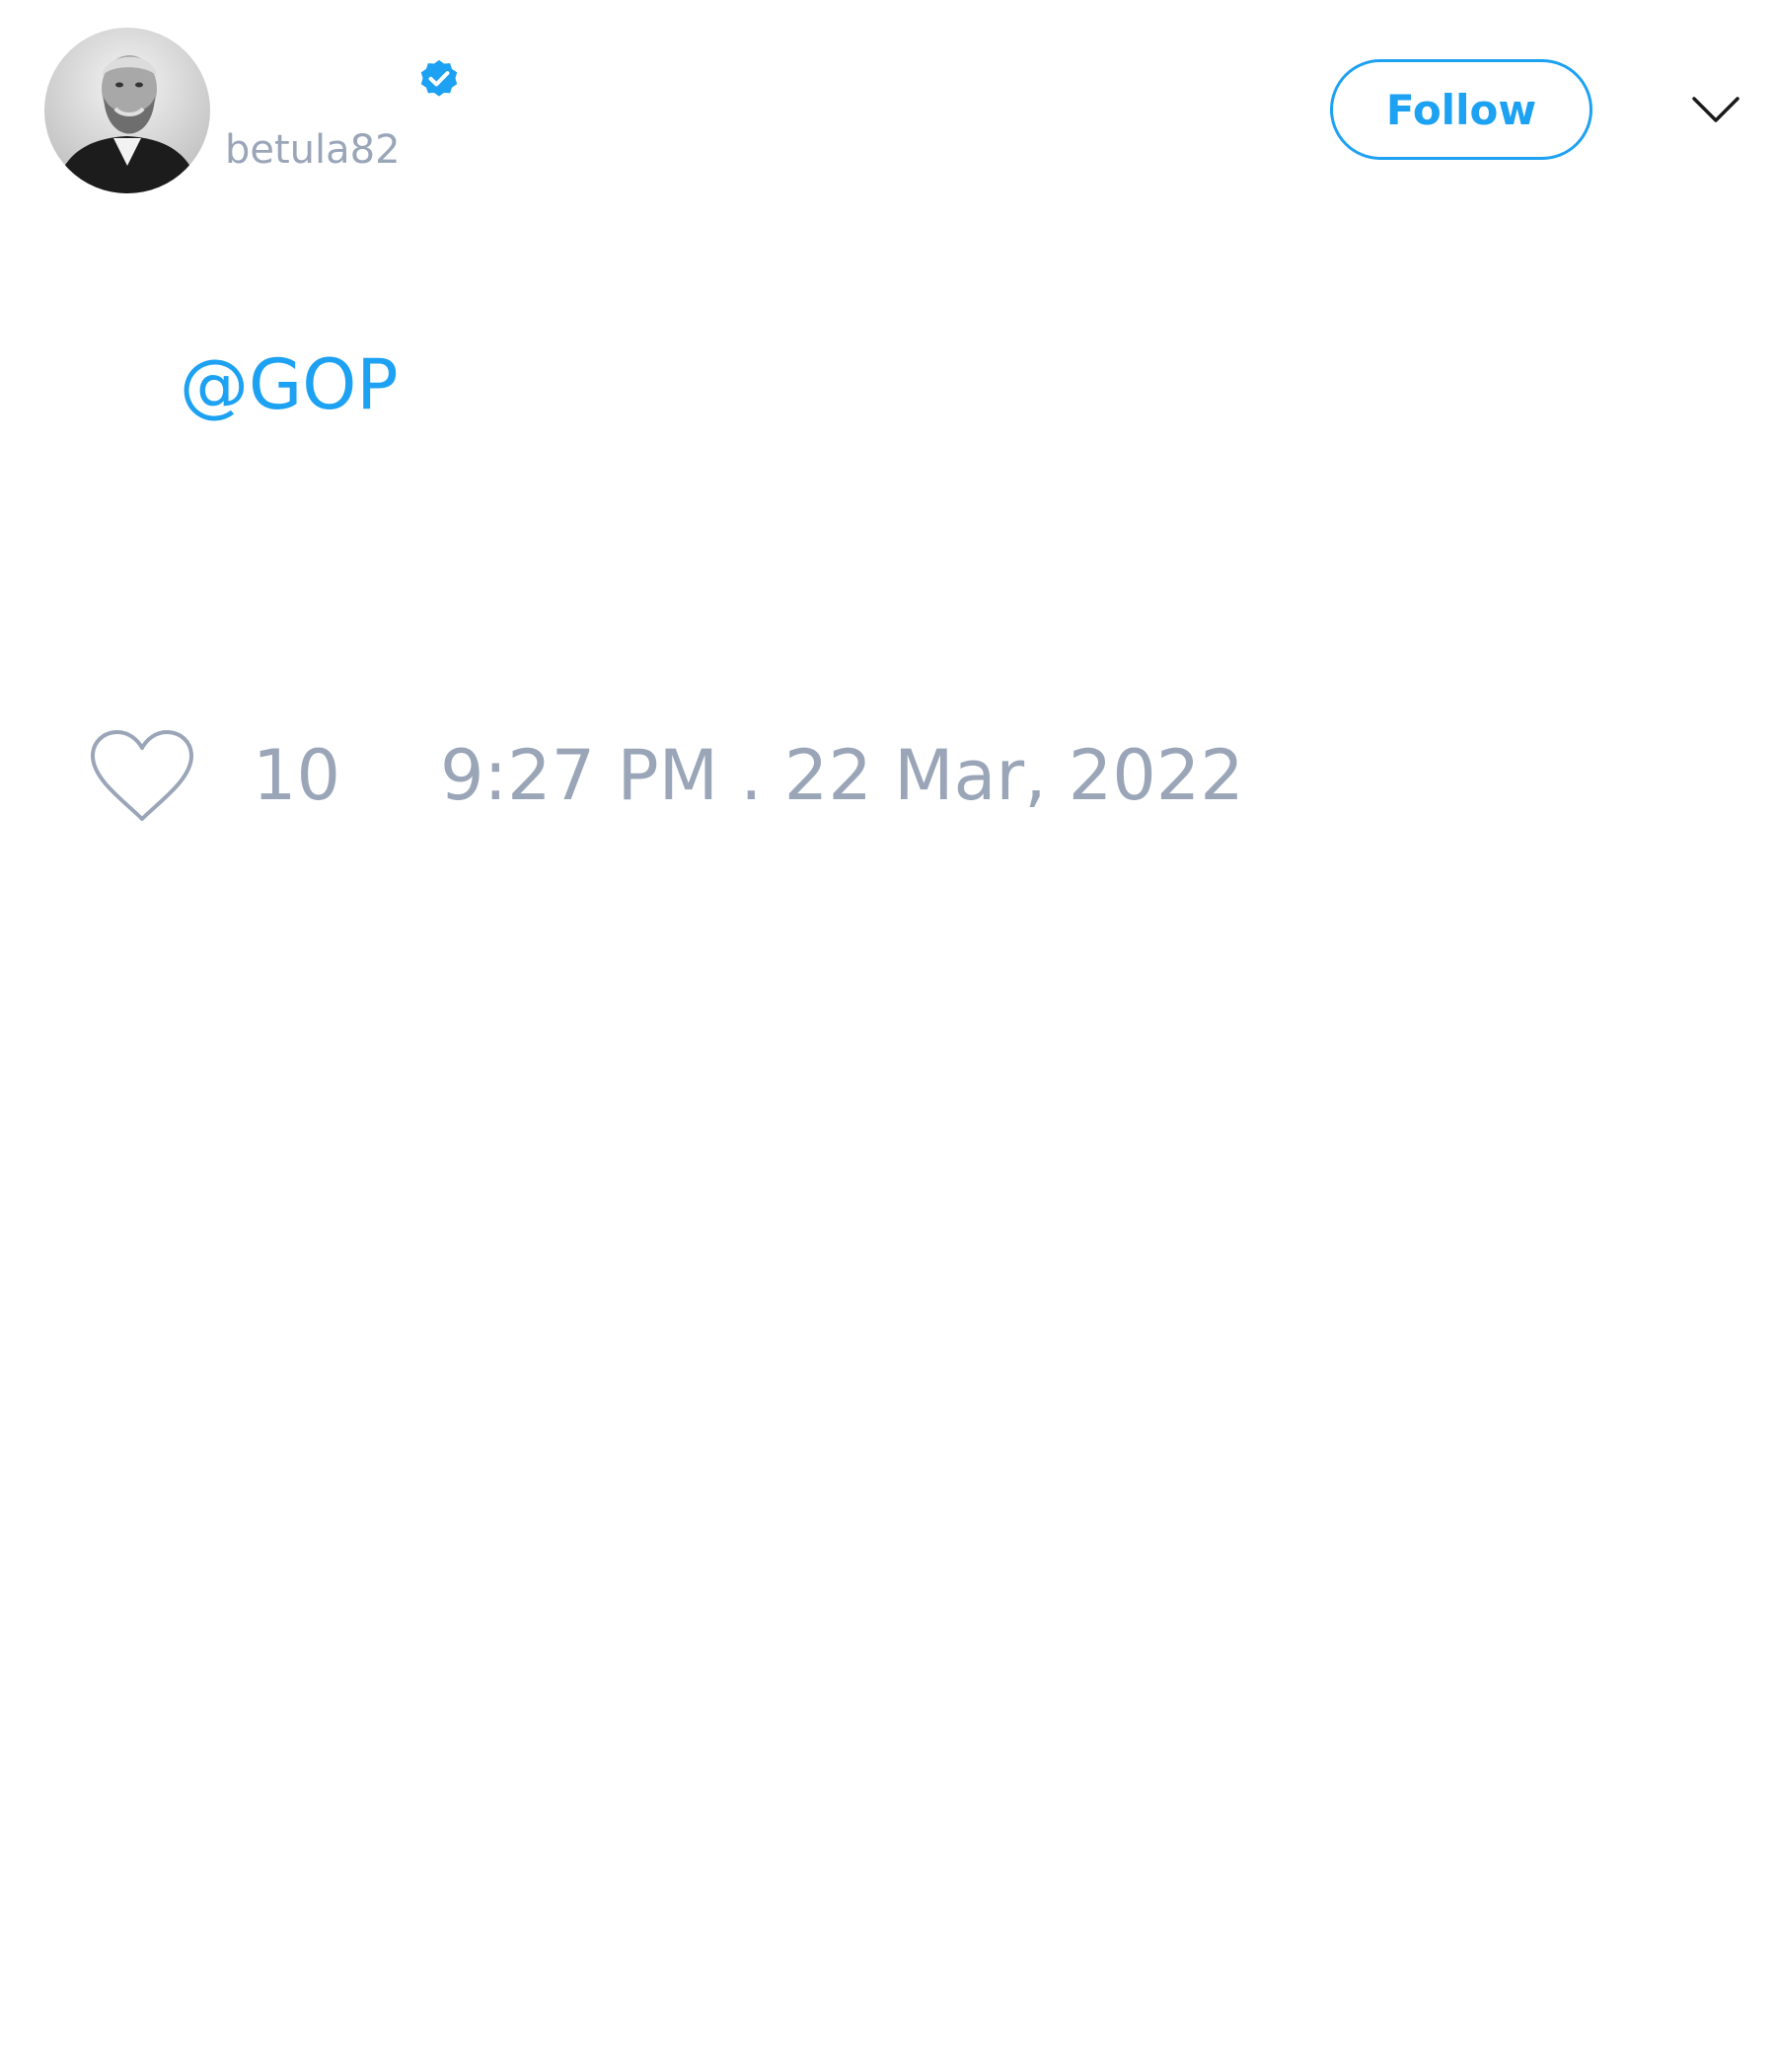  What do you see at coordinates (313, 150) in the screenshot?
I see `user-handle: betula82` at bounding box center [313, 150].